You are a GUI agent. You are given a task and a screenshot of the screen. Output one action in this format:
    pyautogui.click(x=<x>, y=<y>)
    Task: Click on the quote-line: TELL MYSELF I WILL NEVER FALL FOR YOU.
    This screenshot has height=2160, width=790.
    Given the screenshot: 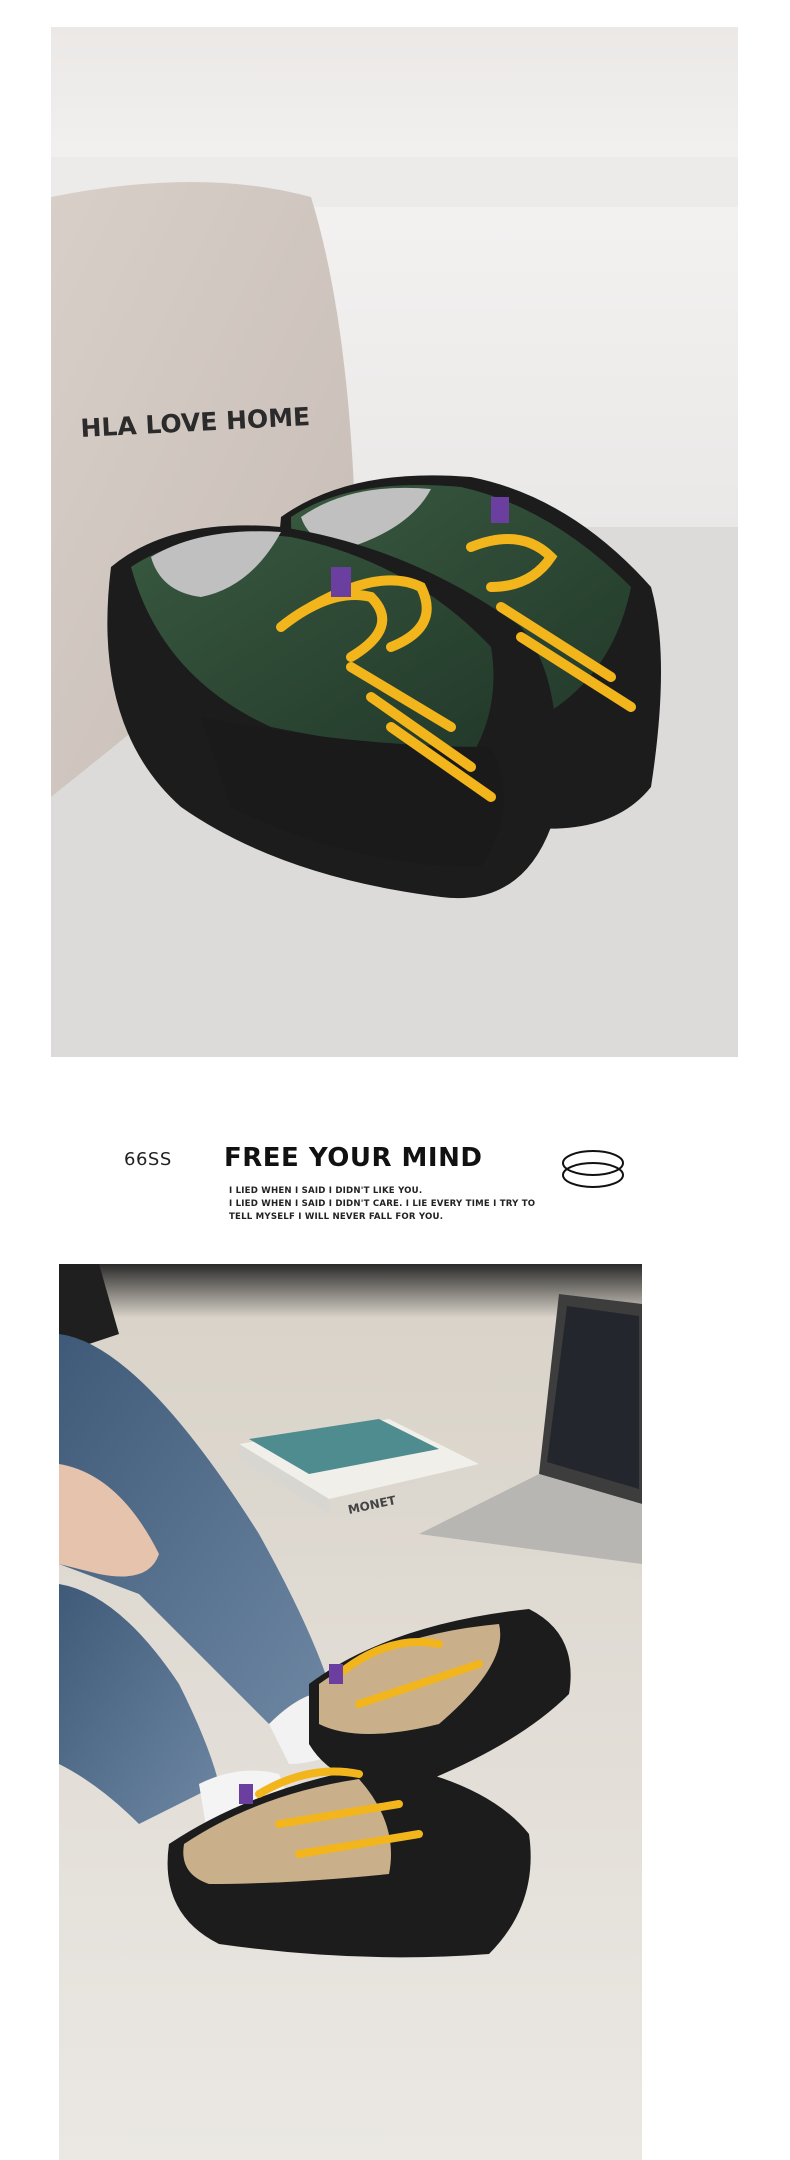 What is the action you would take?
    pyautogui.click(x=336, y=1217)
    